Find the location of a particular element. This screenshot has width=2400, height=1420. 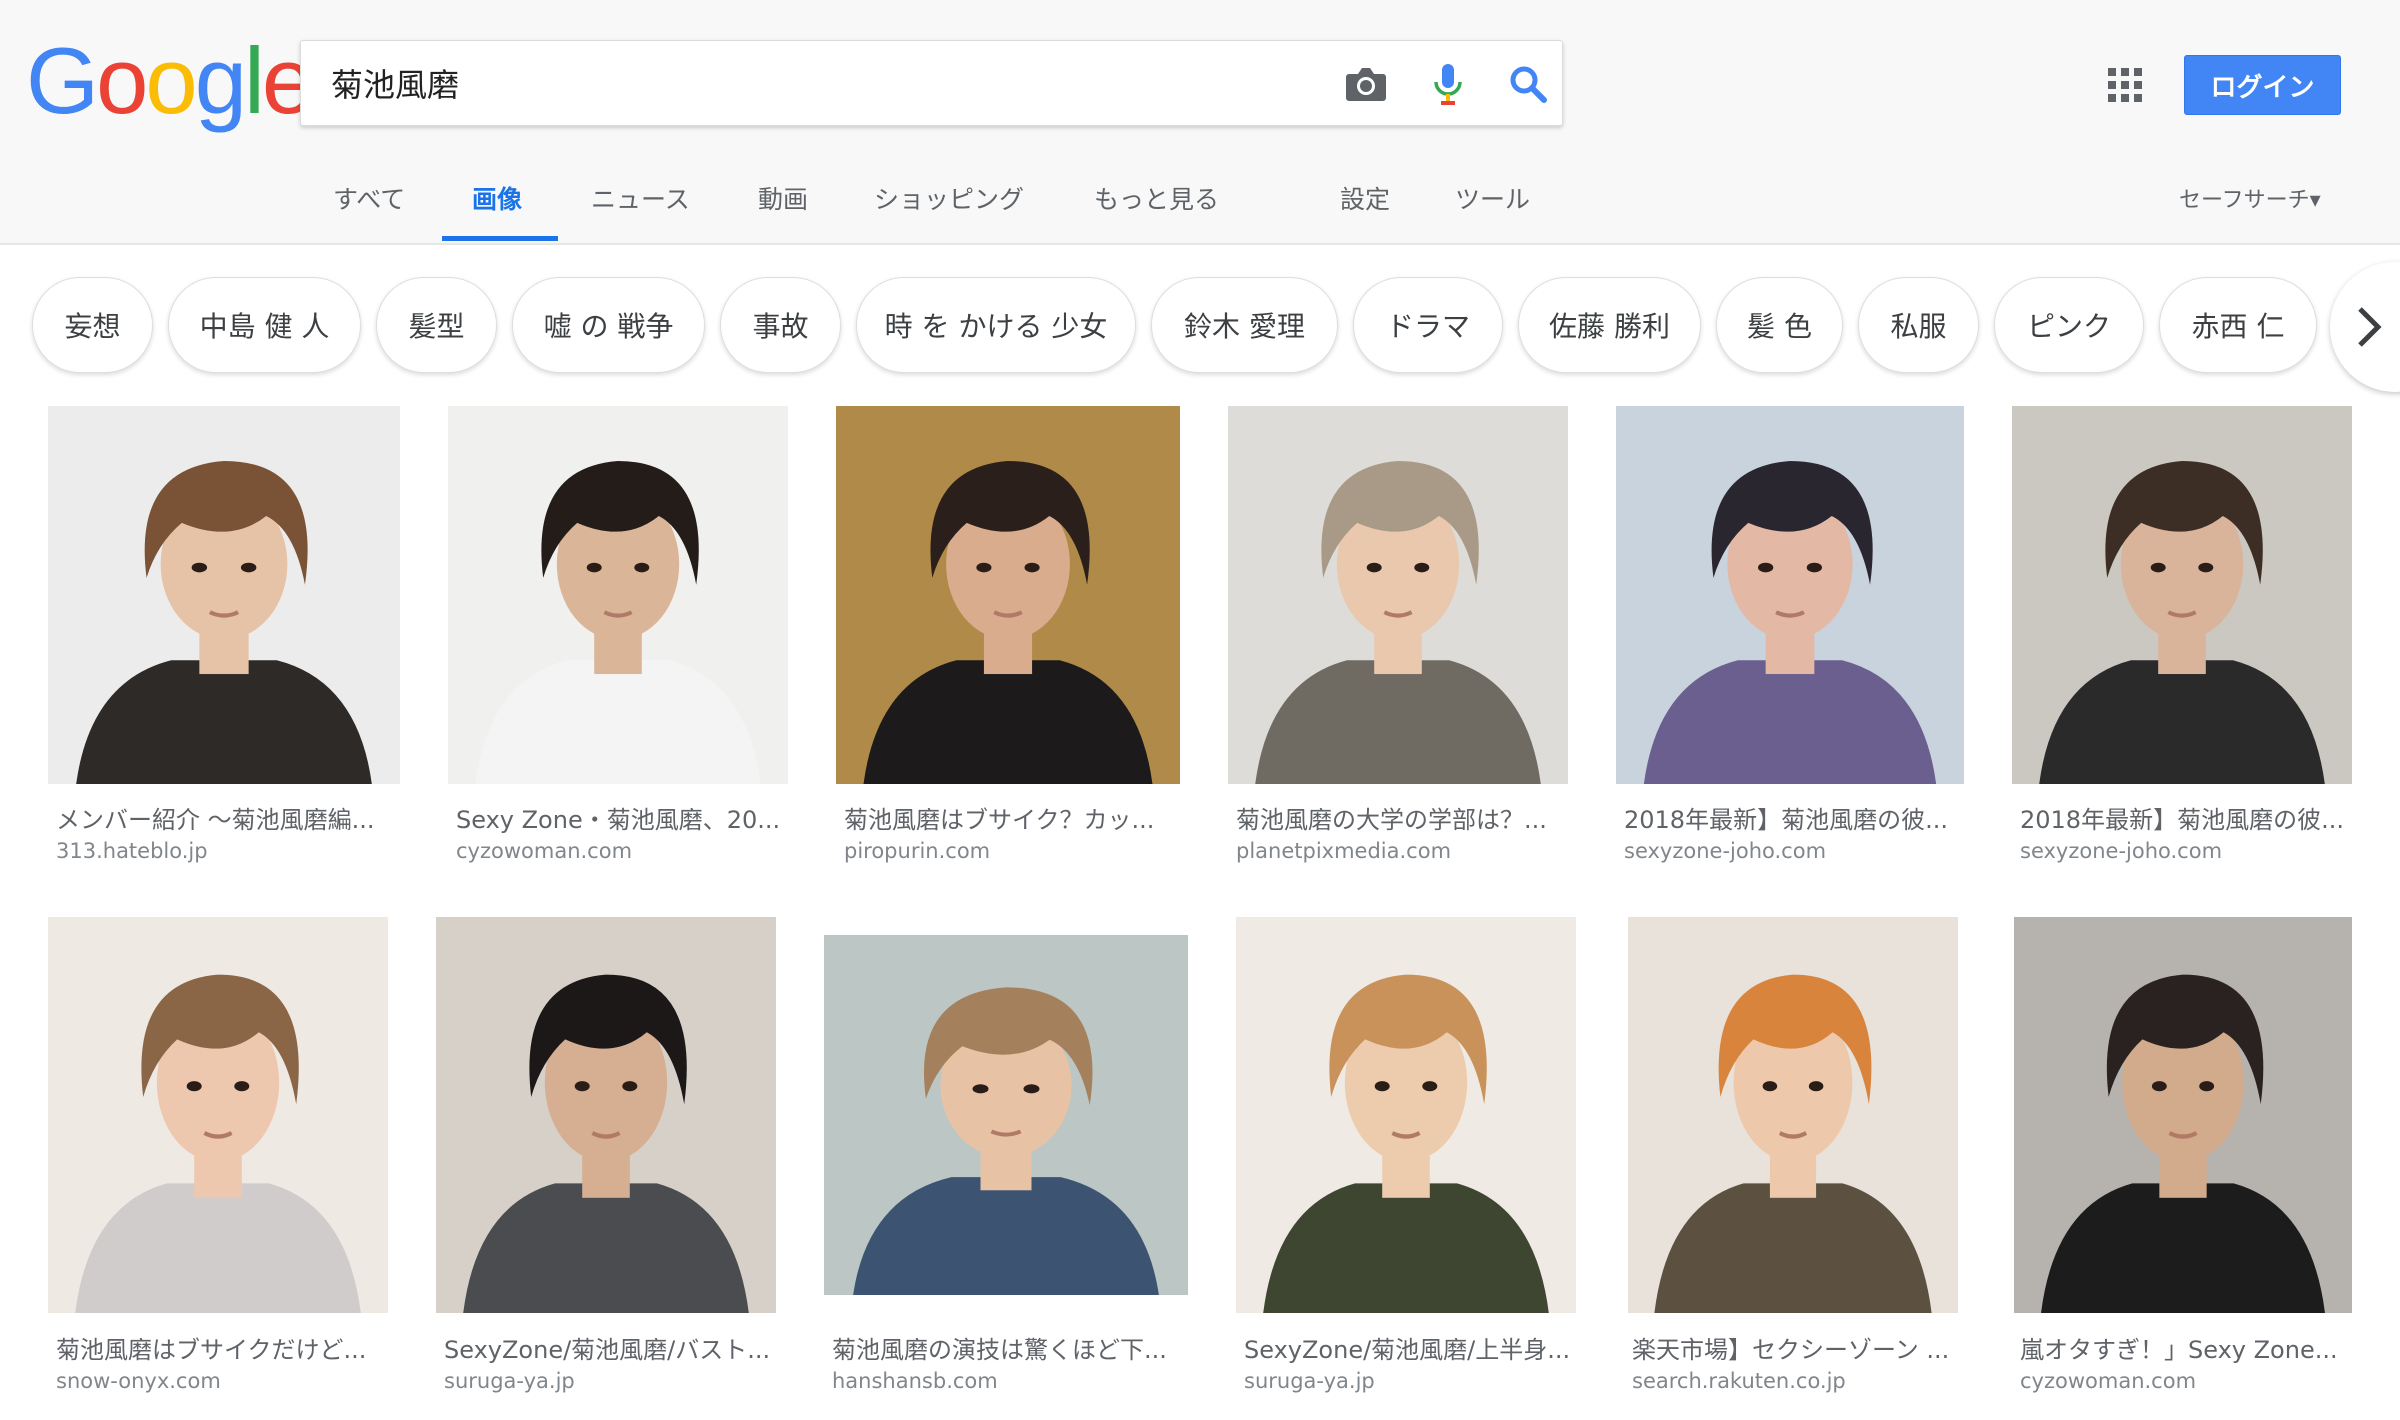

tab-more: もっと見る is located at coordinates (1156, 198).